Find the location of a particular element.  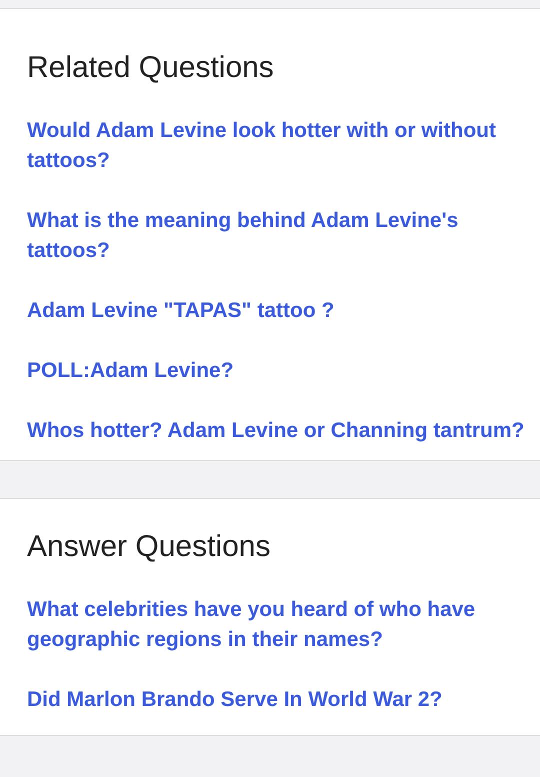

question-link: Adam Levine "TAPAS" tattoo ? is located at coordinates (279, 311).